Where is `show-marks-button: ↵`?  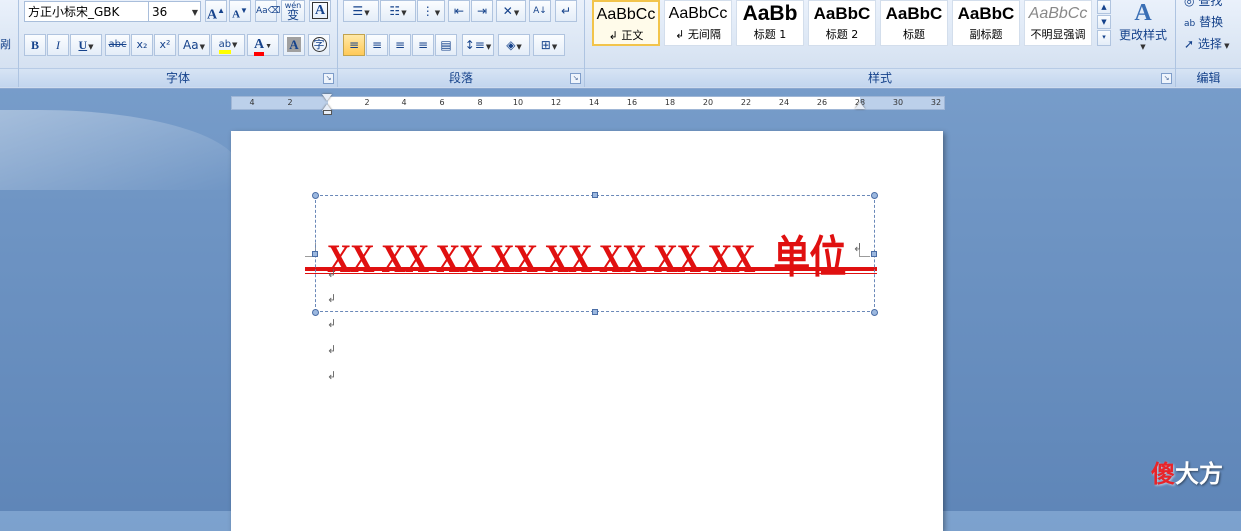 show-marks-button: ↵ is located at coordinates (566, 11).